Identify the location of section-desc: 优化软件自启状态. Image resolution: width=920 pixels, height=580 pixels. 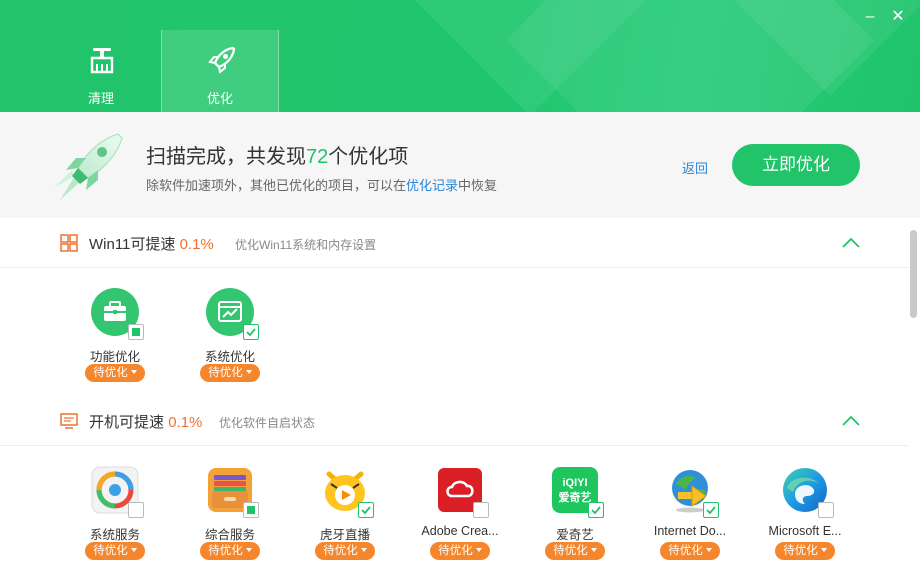
(267, 423).